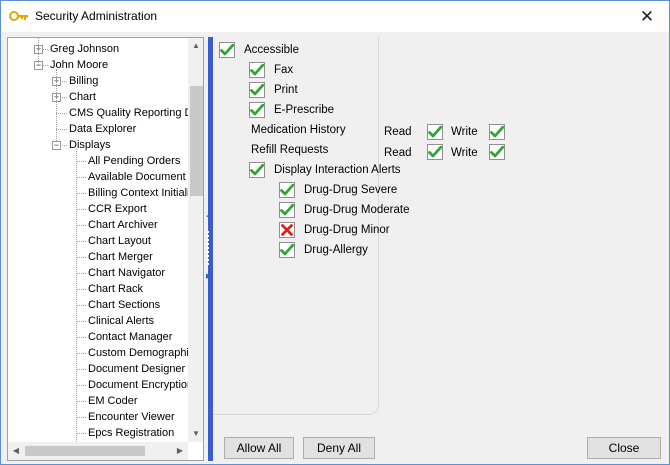 The width and height of the screenshot is (670, 465). What do you see at coordinates (117, 209) in the screenshot?
I see `tree-item: CCR Export` at bounding box center [117, 209].